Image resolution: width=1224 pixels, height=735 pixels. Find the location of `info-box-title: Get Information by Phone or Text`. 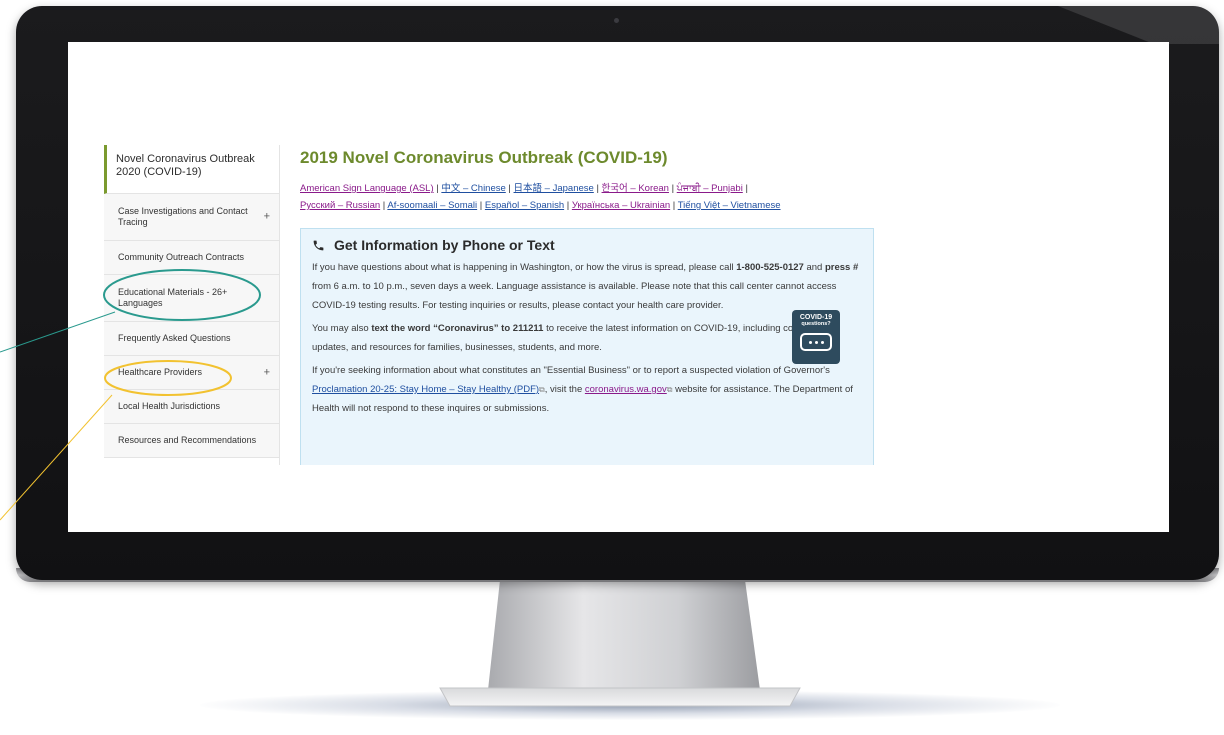

info-box-title: Get Information by Phone or Text is located at coordinates (444, 245).